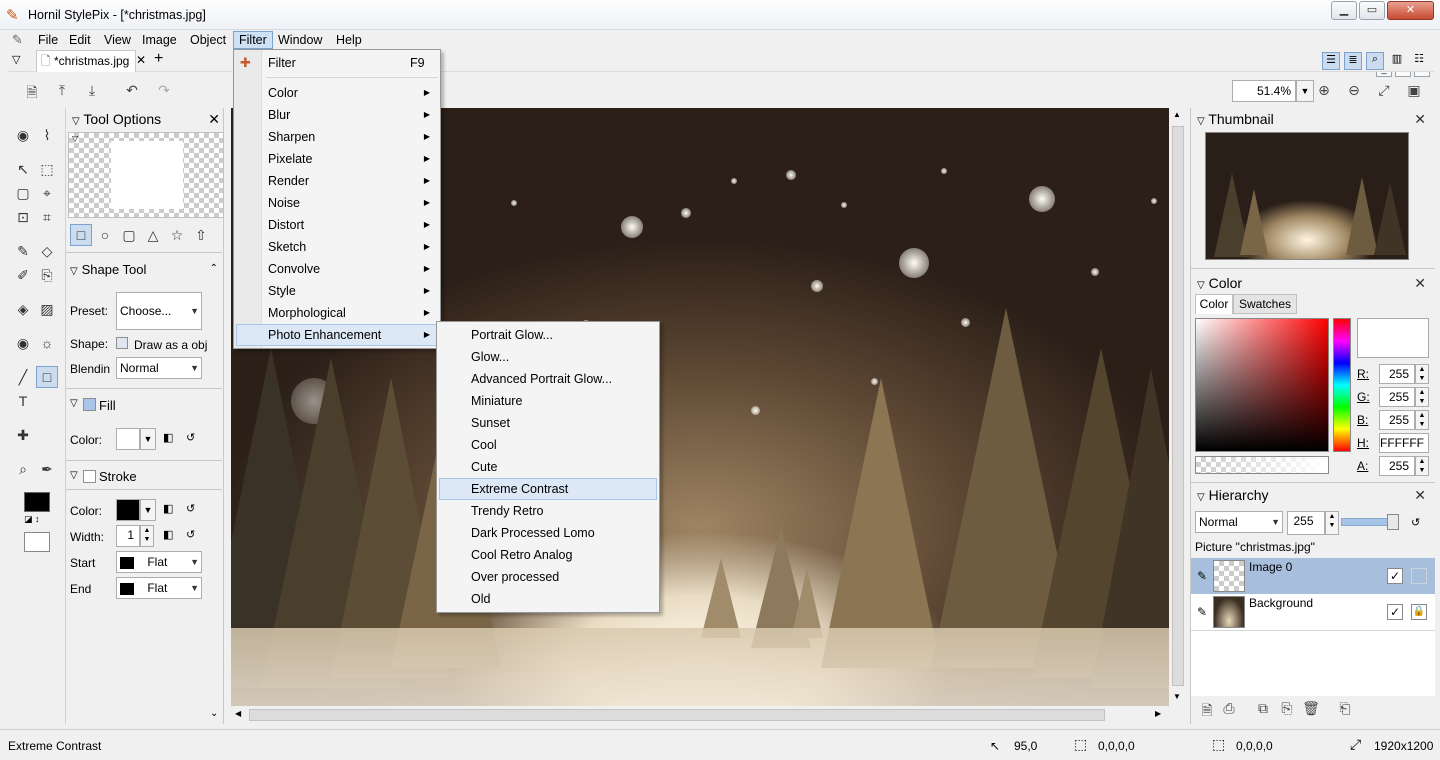 The image size is (1440, 760). I want to click on clone-tool-icon: ⎘, so click(47, 275).